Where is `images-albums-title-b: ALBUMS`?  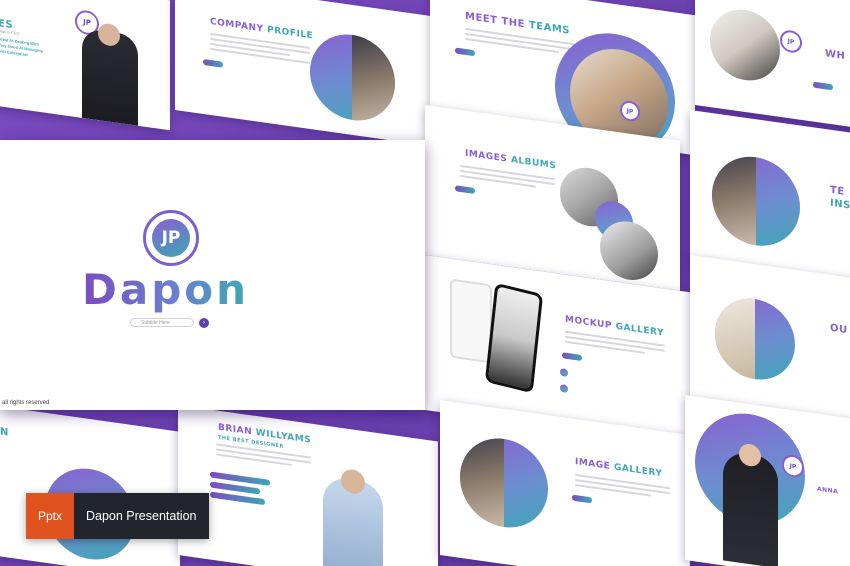 images-albums-title-b: ALBUMS is located at coordinates (533, 163).